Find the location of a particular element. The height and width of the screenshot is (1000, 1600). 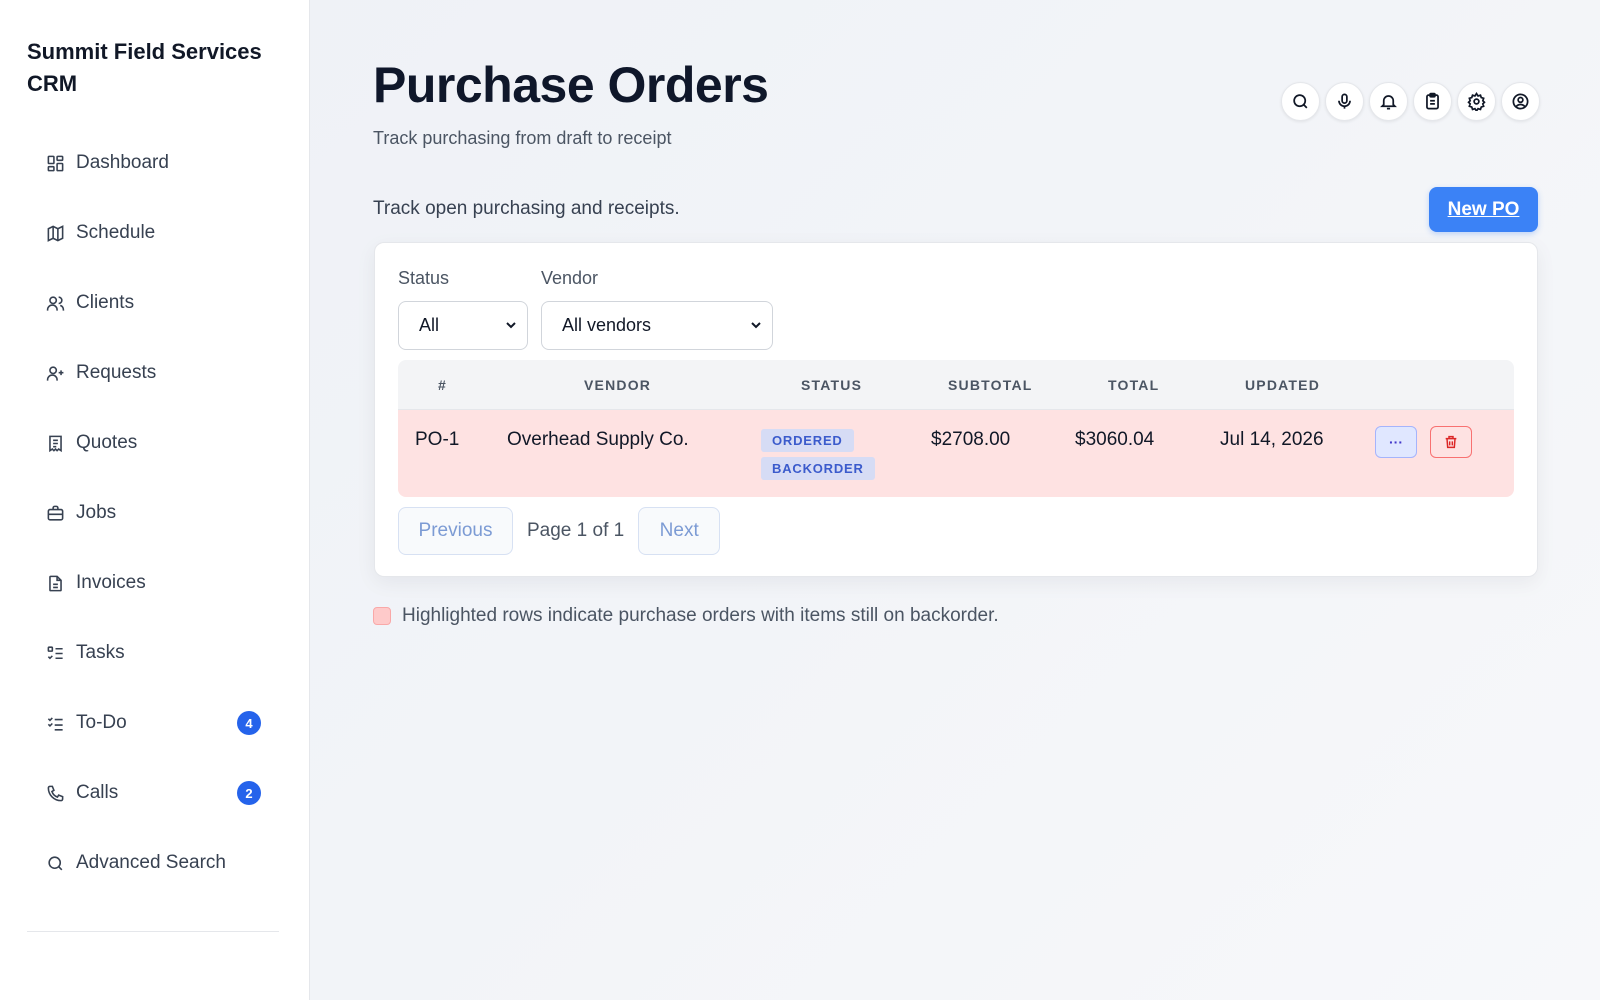

search-button is located at coordinates (1300, 101).